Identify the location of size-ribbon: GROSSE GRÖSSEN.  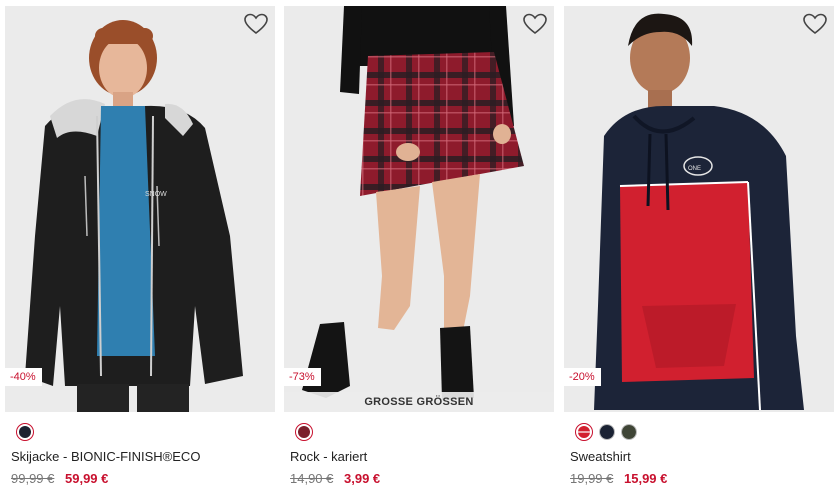
(419, 402).